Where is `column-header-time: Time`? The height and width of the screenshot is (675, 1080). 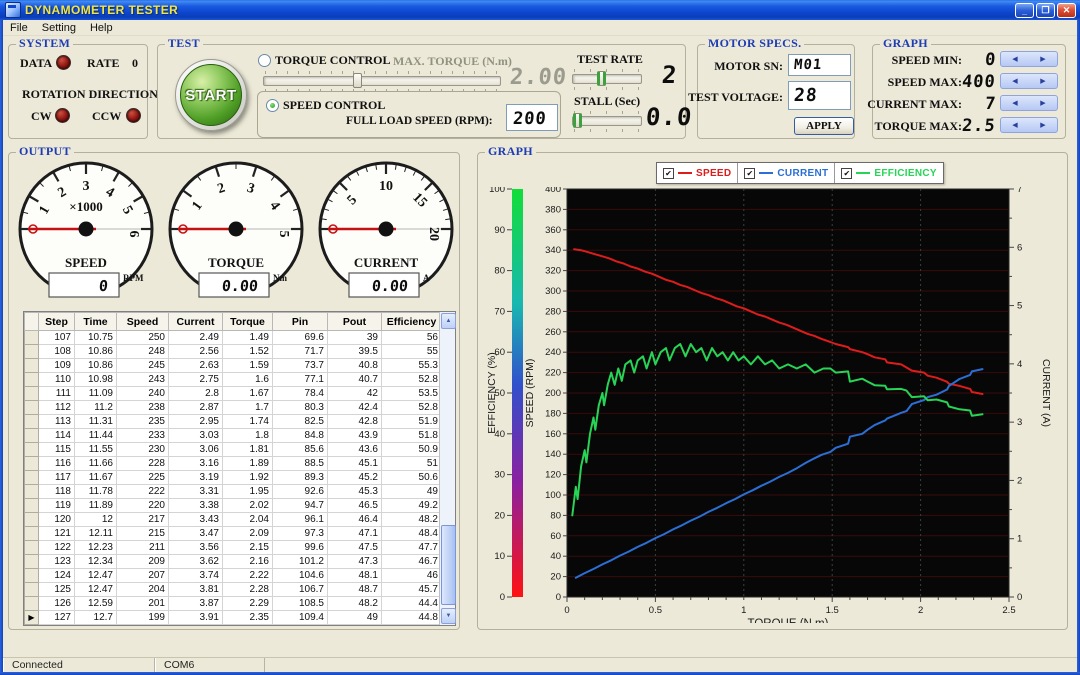 column-header-time: Time is located at coordinates (95, 321).